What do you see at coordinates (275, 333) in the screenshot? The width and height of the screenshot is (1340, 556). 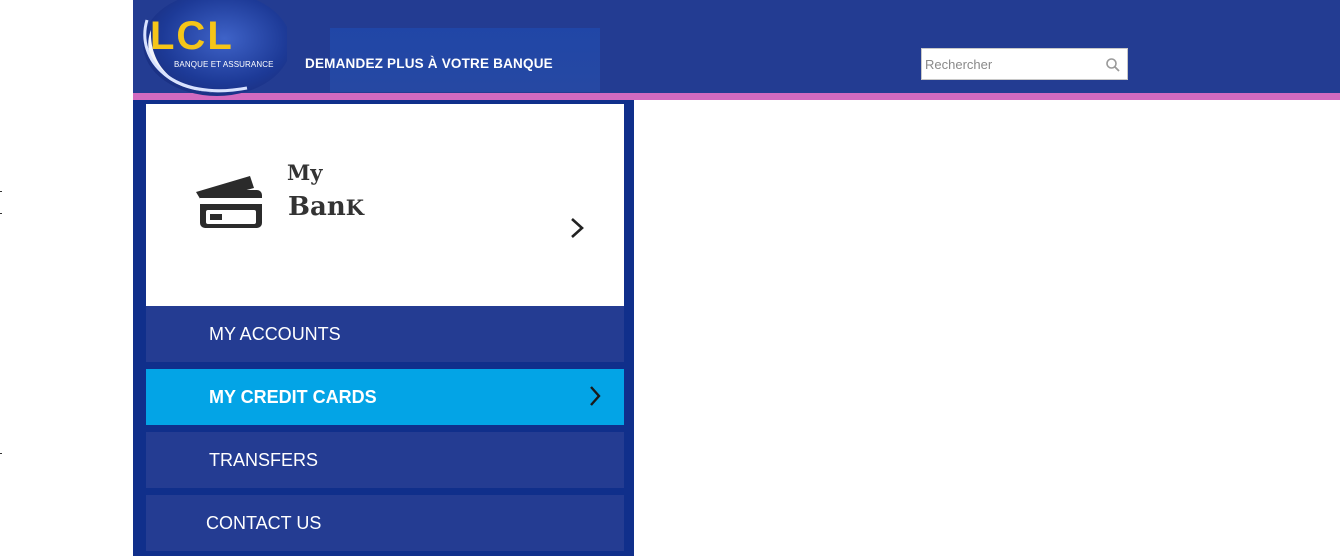 I see `menu-item-label: MY ACCOUNTS` at bounding box center [275, 333].